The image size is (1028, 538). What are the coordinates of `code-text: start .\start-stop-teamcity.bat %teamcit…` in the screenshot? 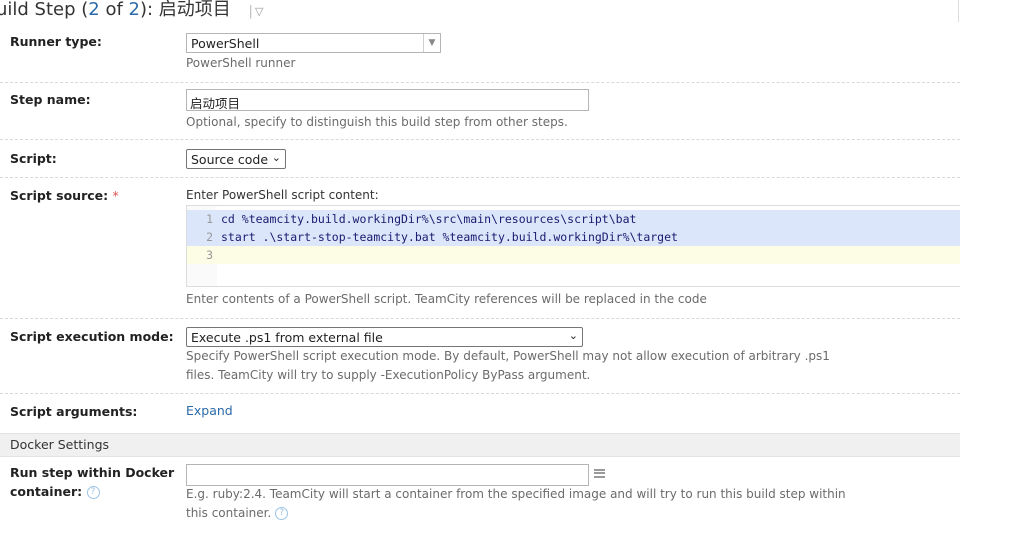 It's located at (449, 237).